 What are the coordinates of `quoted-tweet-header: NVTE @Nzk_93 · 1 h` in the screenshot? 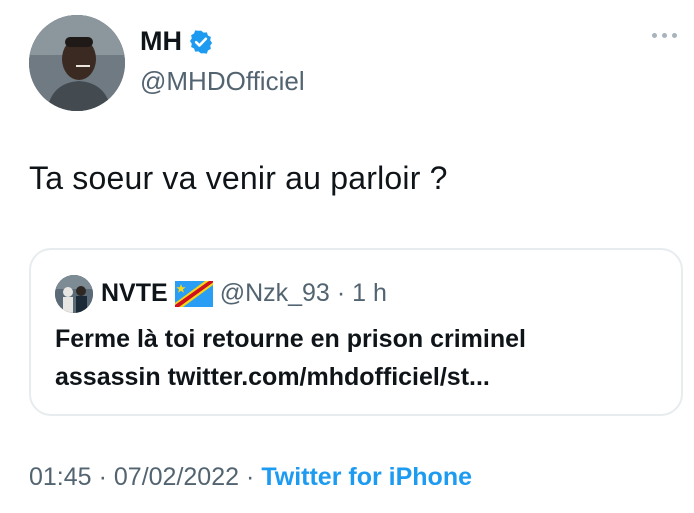 It's located at (244, 293).